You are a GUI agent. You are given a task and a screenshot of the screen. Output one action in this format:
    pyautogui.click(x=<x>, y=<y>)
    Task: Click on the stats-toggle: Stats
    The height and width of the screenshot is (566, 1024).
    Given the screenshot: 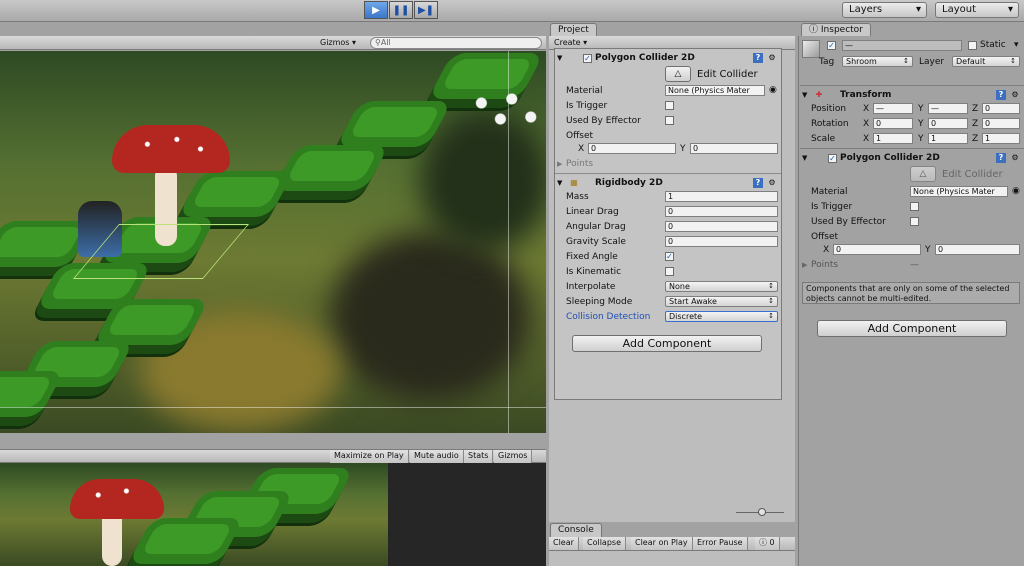 What is the action you would take?
    pyautogui.click(x=479, y=456)
    